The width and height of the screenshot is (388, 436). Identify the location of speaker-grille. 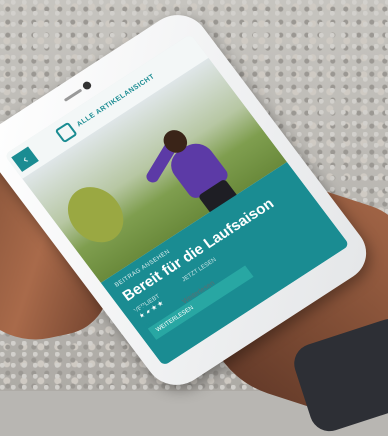
(73, 95).